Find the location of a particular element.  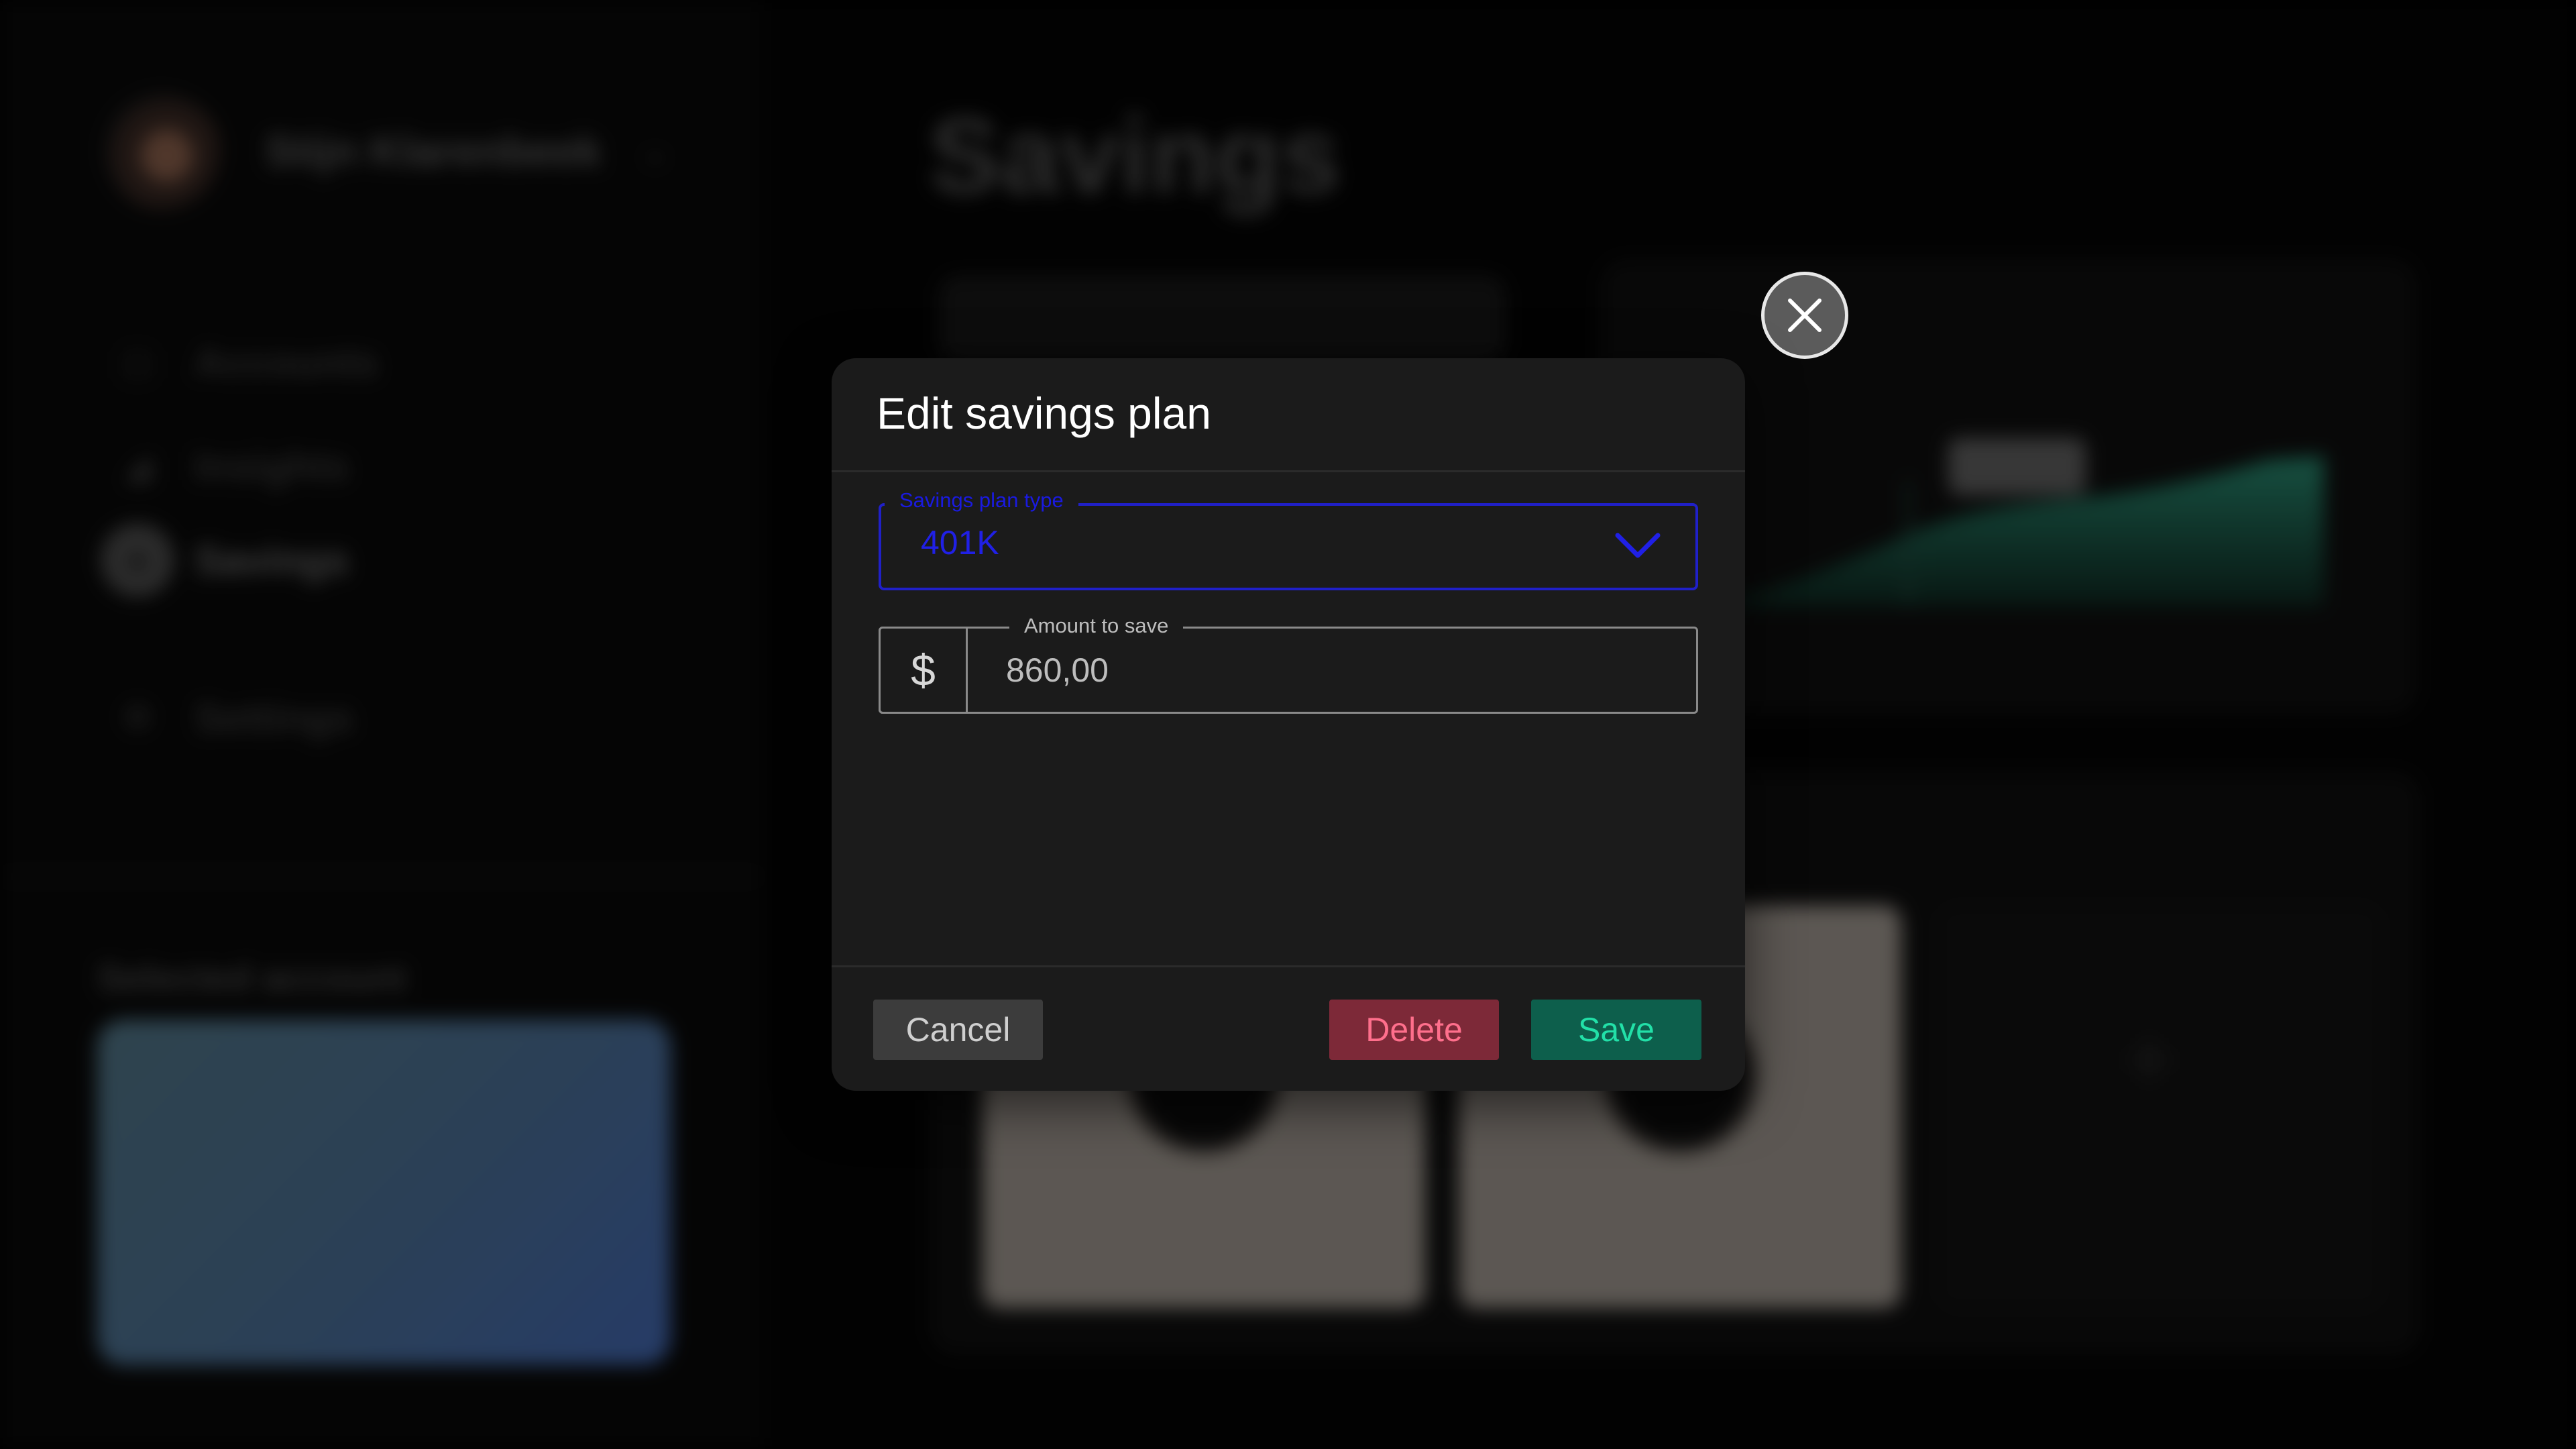

cancel-button: Cancel is located at coordinates (958, 1030).